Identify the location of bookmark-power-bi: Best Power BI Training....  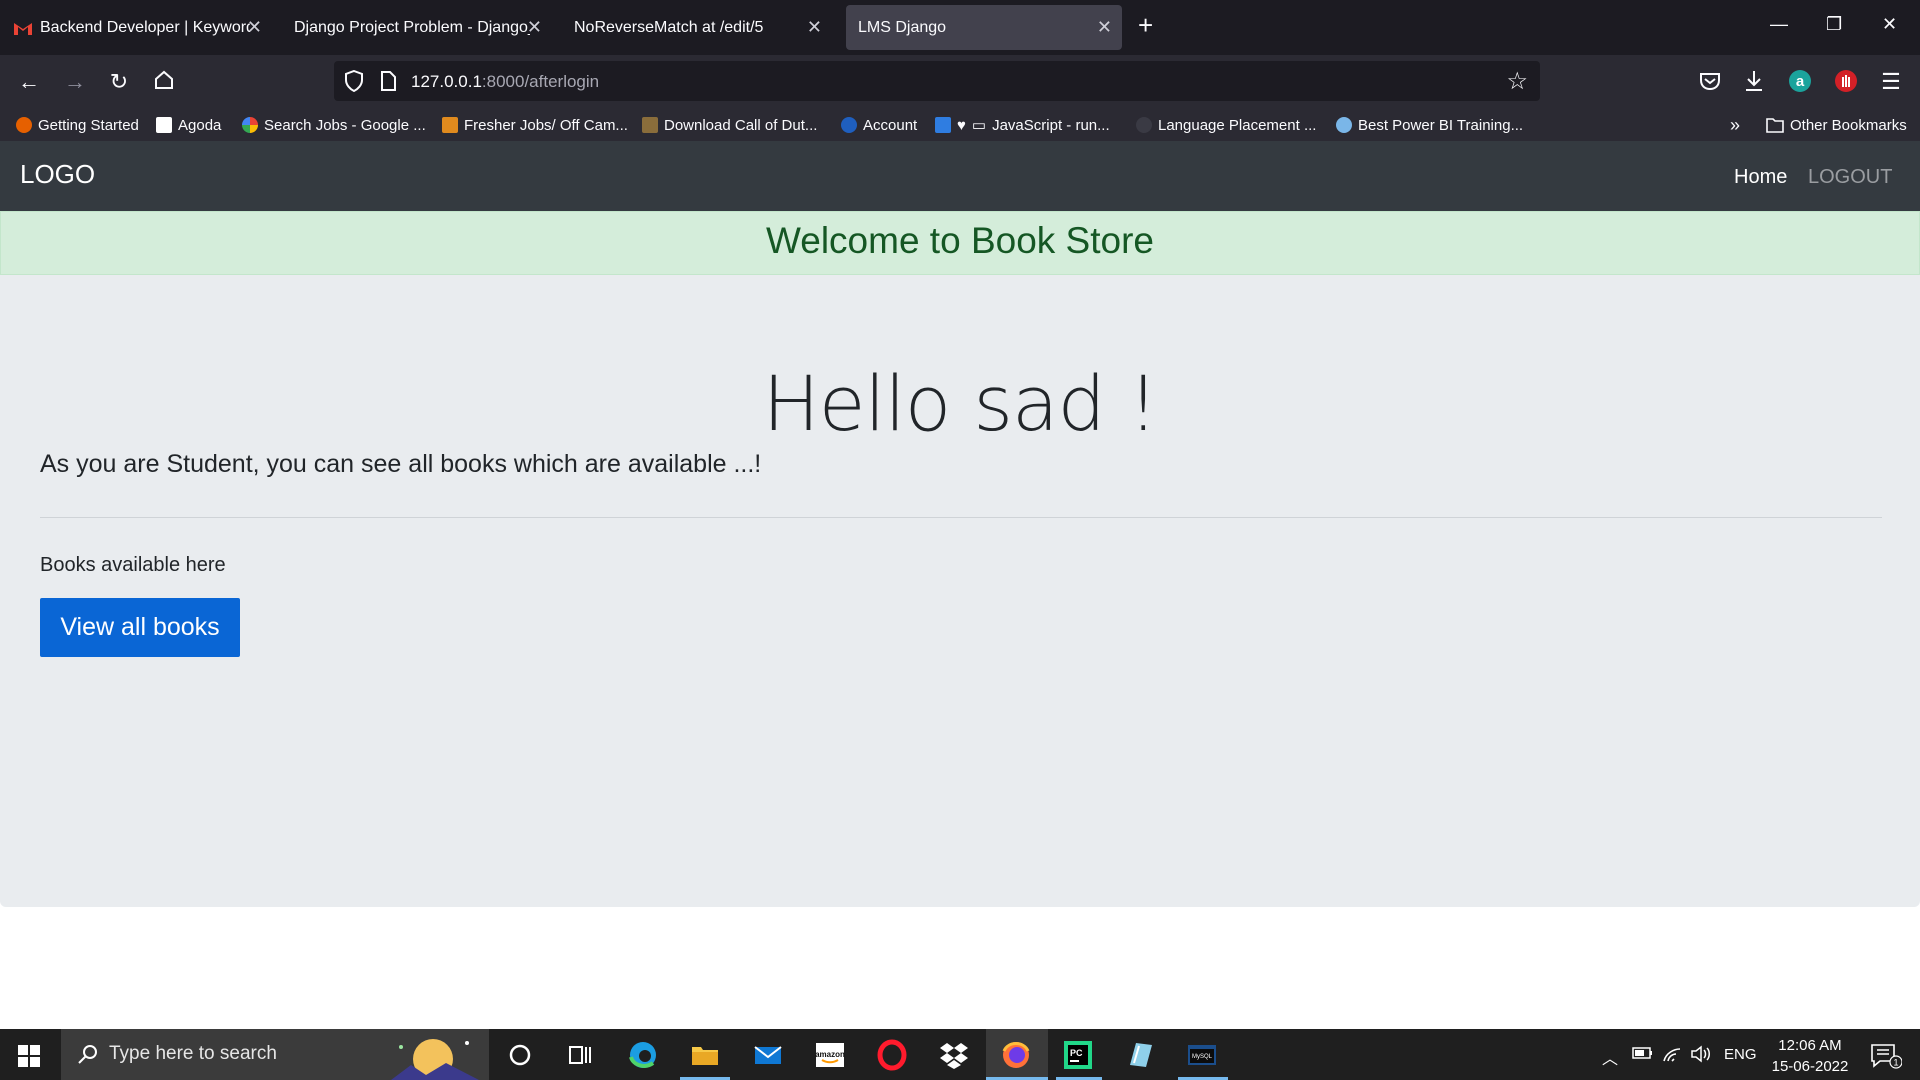
(1429, 125).